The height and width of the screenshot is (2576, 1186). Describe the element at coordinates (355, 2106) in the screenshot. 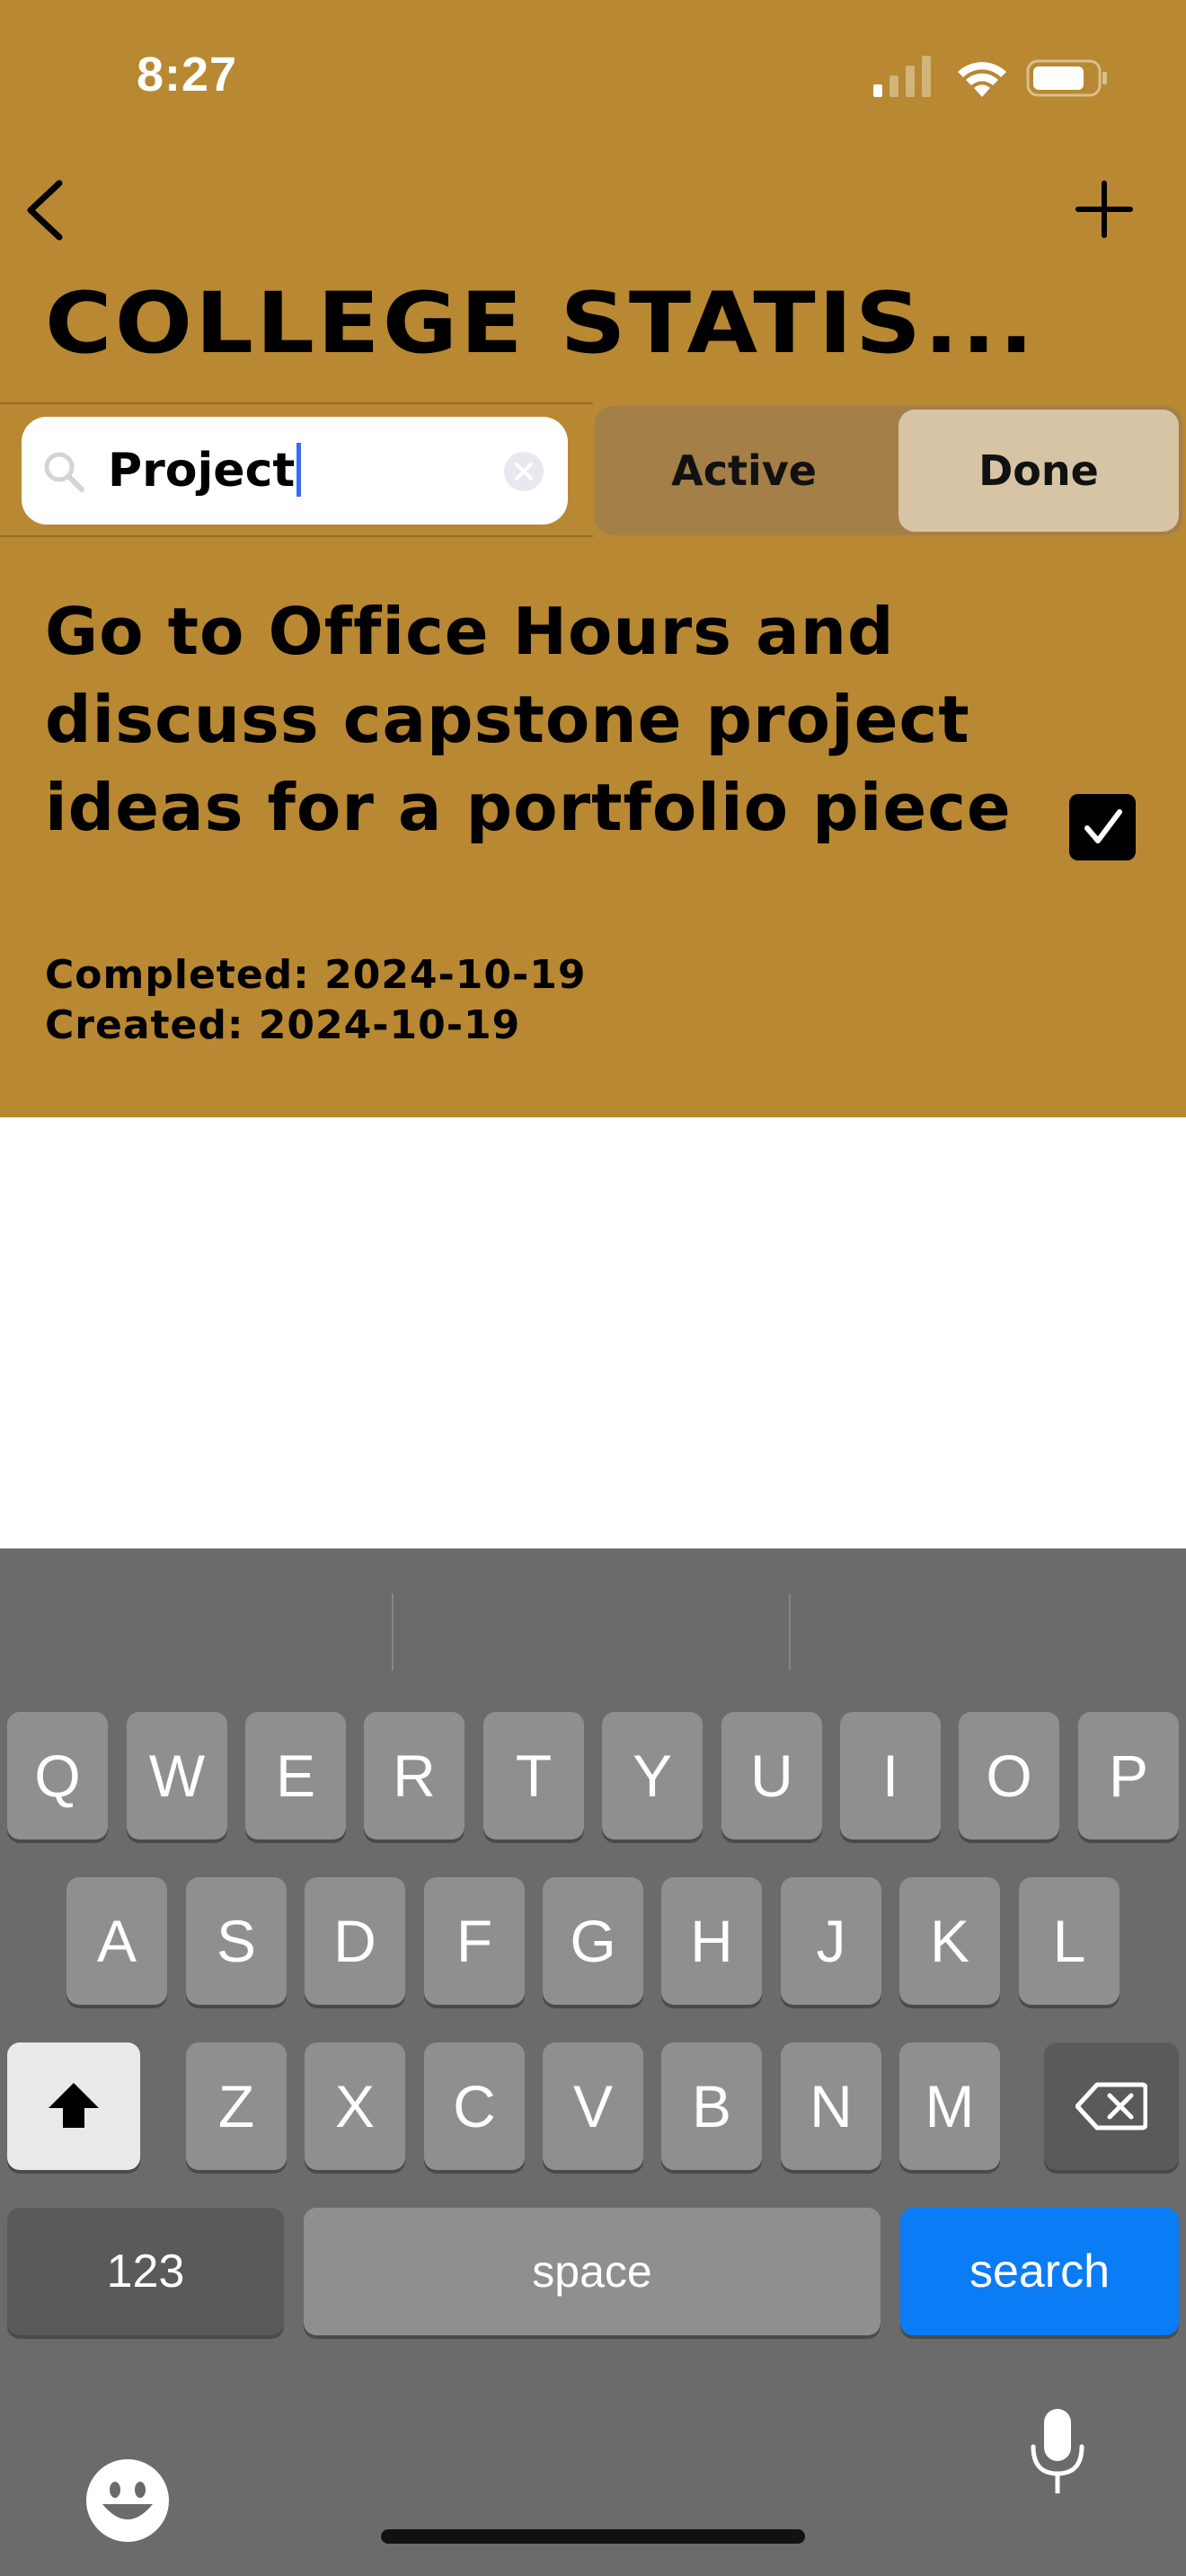

I see `key-x: X` at that location.